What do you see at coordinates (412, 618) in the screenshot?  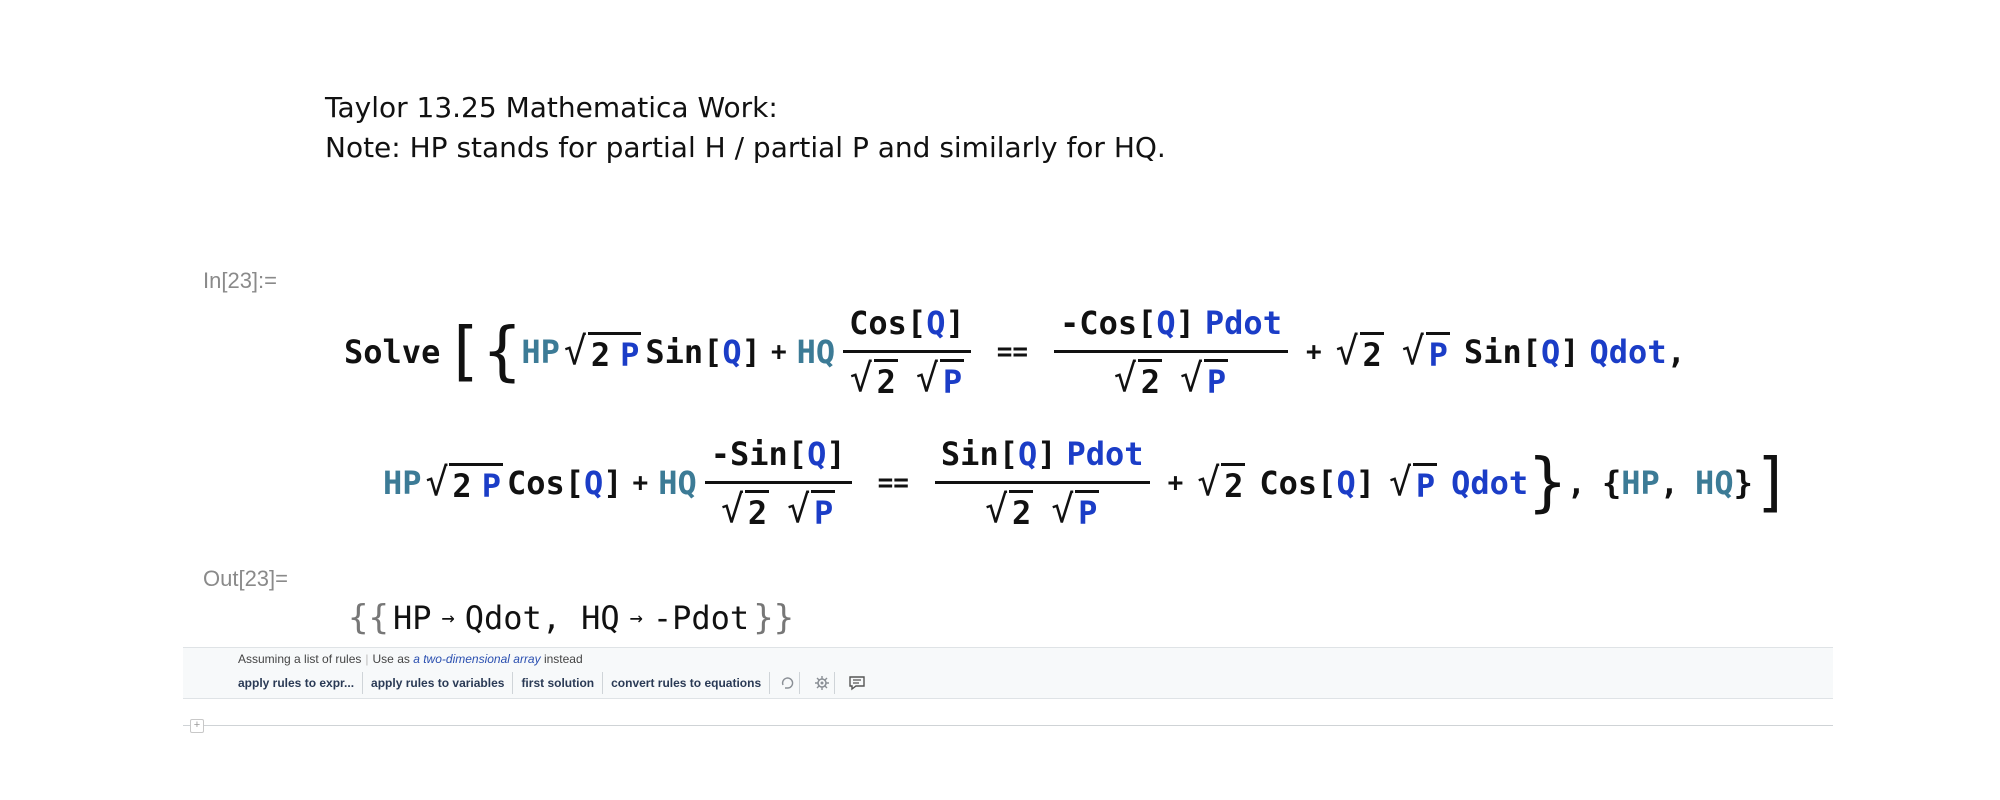 I see `rule-1-lhs: HP` at bounding box center [412, 618].